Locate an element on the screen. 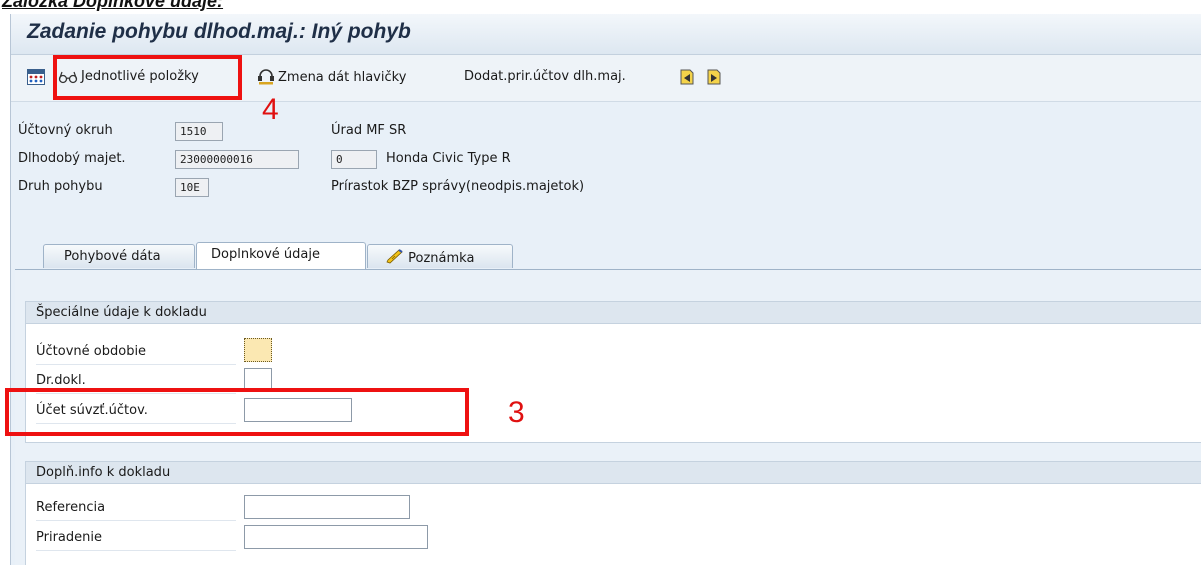  reference-field is located at coordinates (327, 507).